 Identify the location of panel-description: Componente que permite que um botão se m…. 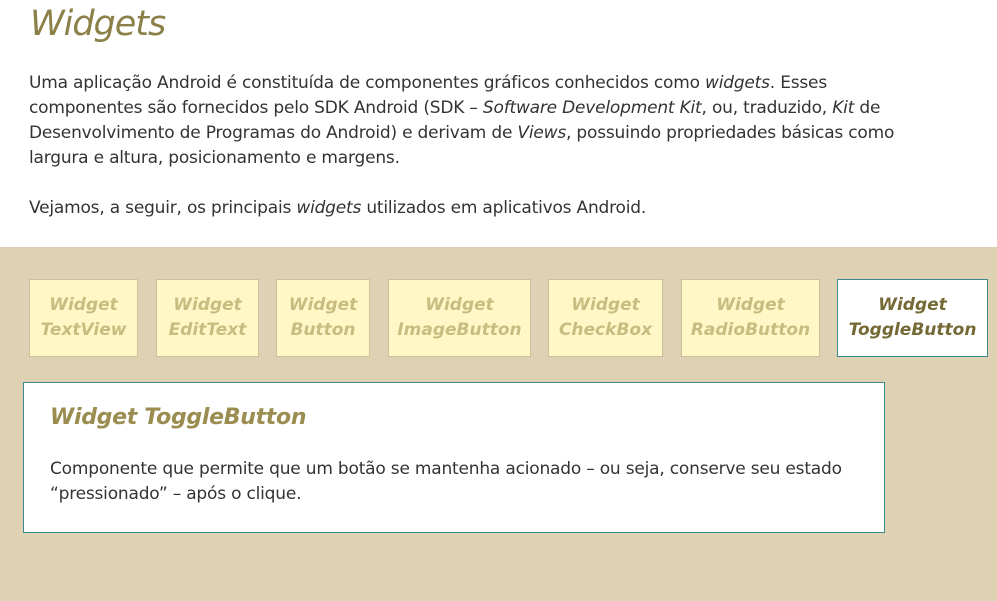
(446, 481).